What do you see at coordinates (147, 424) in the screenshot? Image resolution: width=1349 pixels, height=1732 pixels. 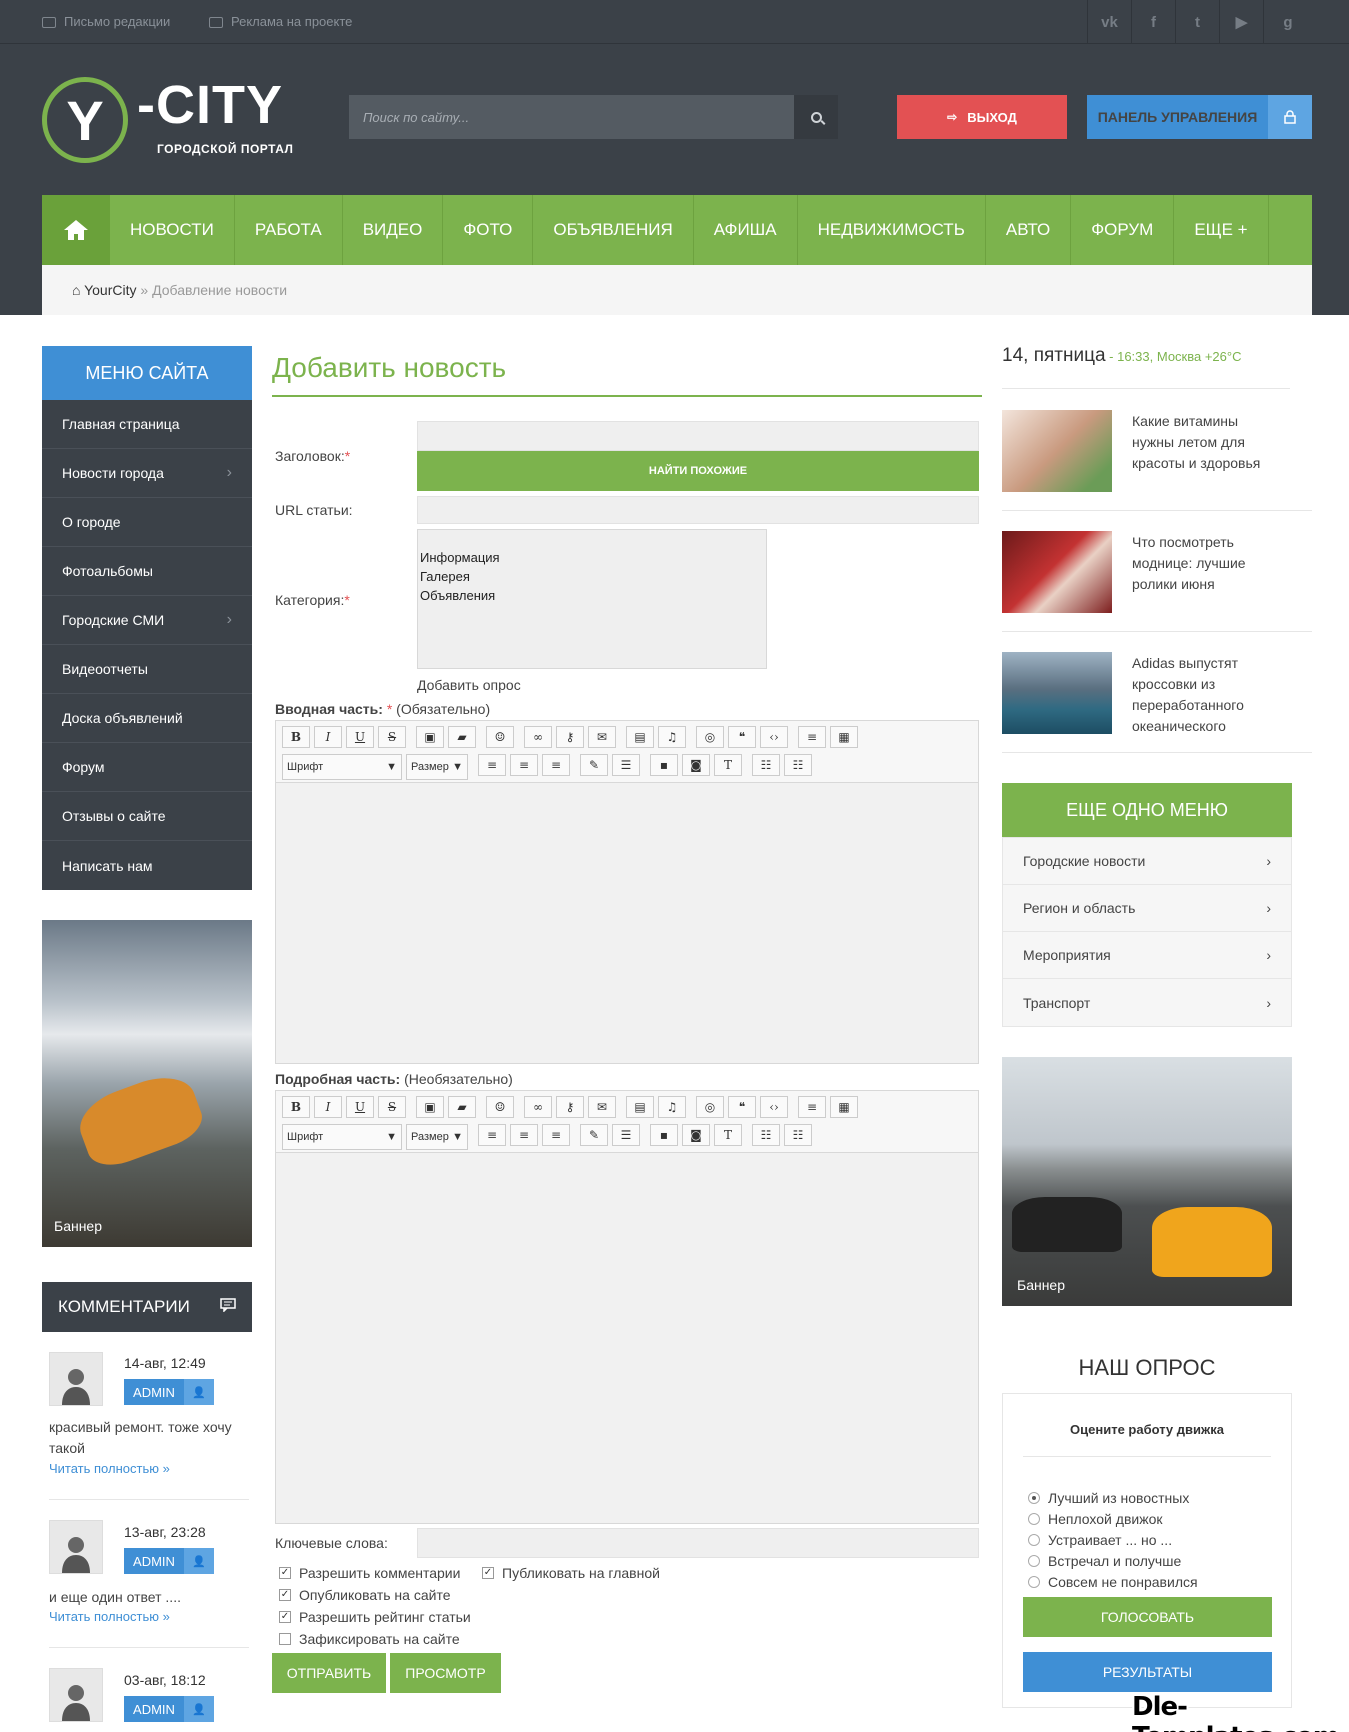 I see `sidebar-item-home: Главная страница` at bounding box center [147, 424].